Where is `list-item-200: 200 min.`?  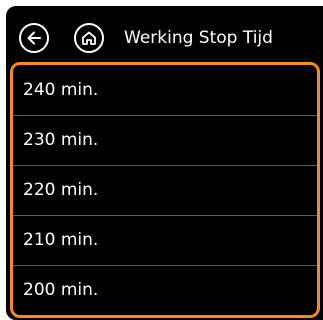 list-item-200: 200 min. is located at coordinates (165, 290).